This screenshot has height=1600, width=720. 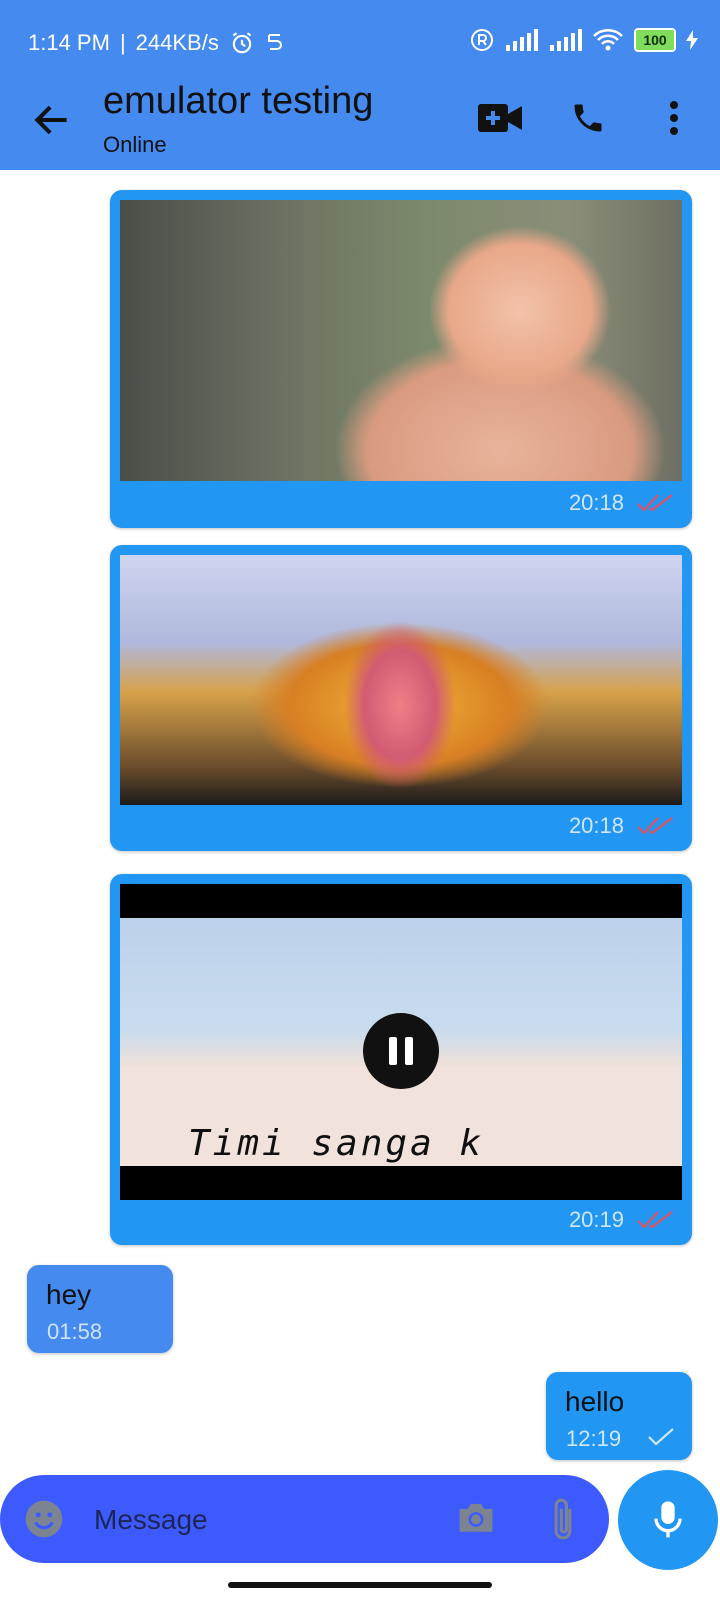 I want to click on back-arrow-icon, so click(x=52, y=120).